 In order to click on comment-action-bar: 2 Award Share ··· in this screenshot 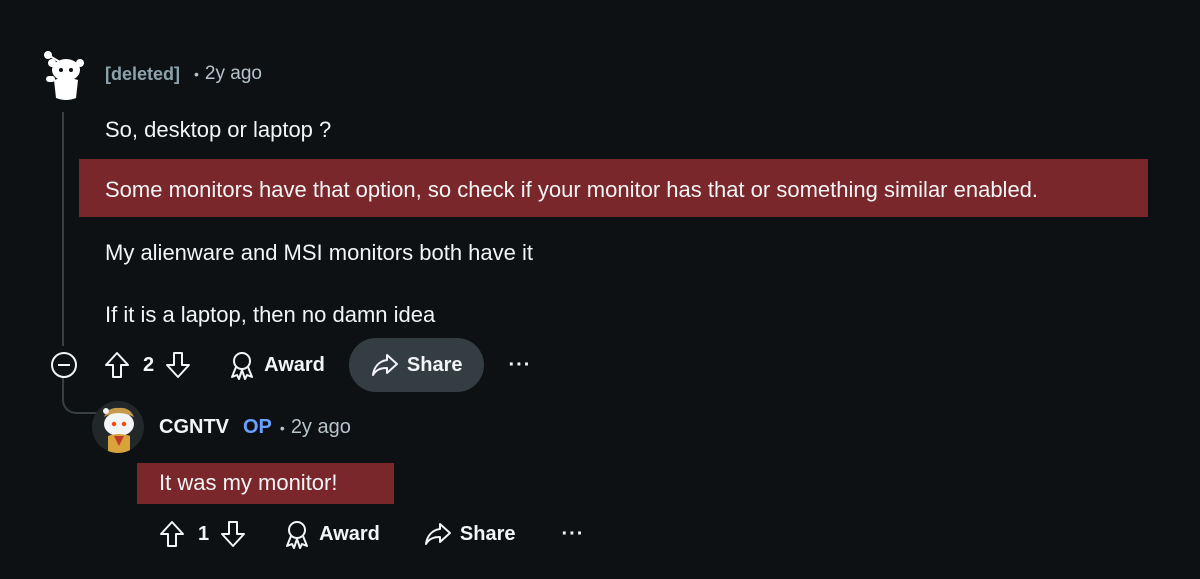, I will do `click(323, 365)`.